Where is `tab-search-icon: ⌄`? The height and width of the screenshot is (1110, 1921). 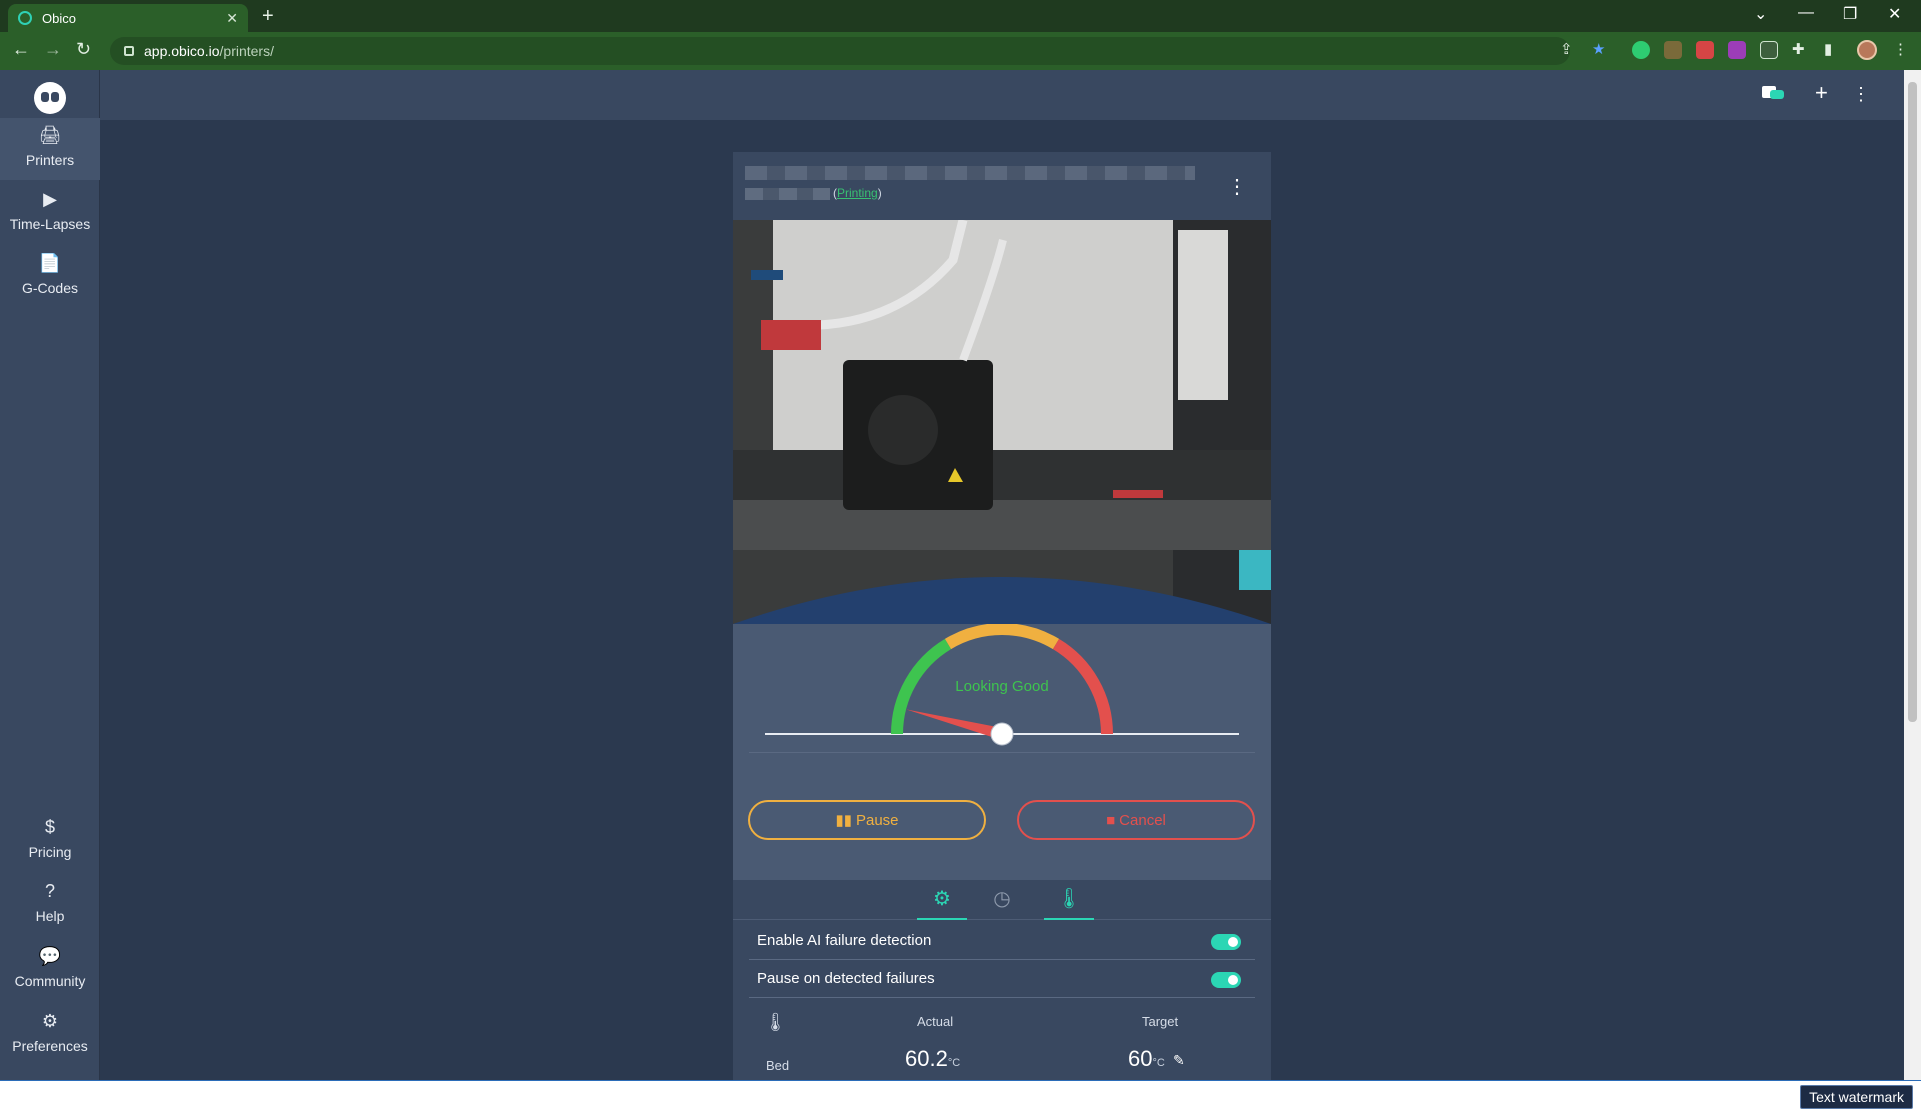
tab-search-icon: ⌄ is located at coordinates (1760, 14).